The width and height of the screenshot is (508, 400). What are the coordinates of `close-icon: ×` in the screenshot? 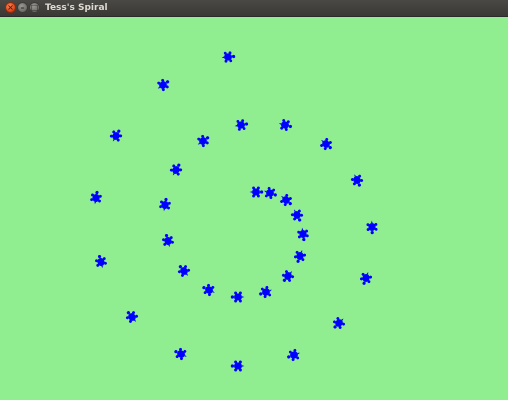 It's located at (10, 7).